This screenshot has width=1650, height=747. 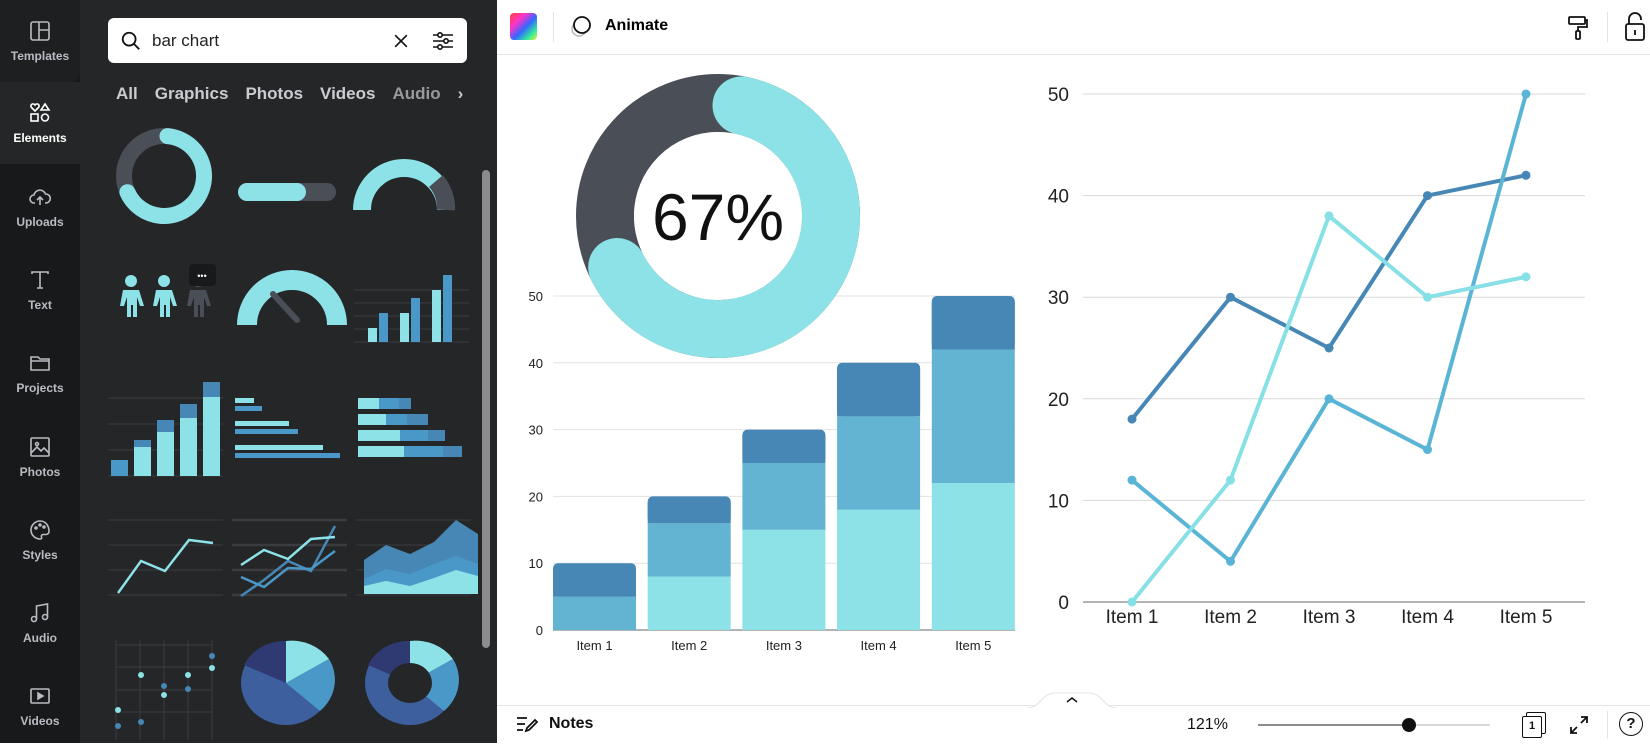 What do you see at coordinates (40, 706) in the screenshot?
I see `rail-item-videos: Videos` at bounding box center [40, 706].